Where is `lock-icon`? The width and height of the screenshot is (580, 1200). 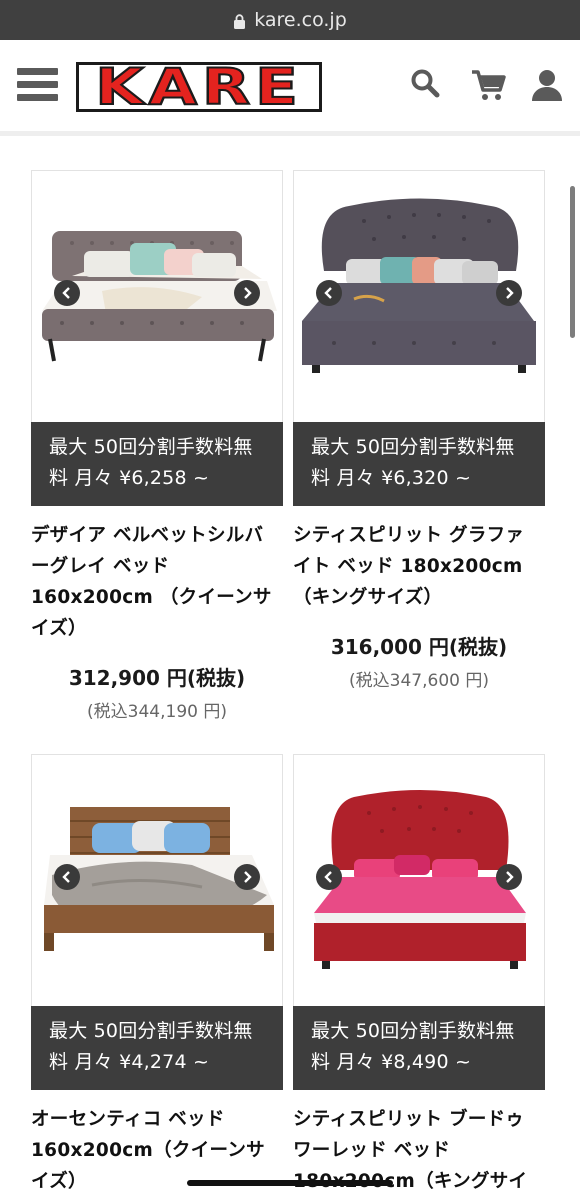 lock-icon is located at coordinates (240, 21).